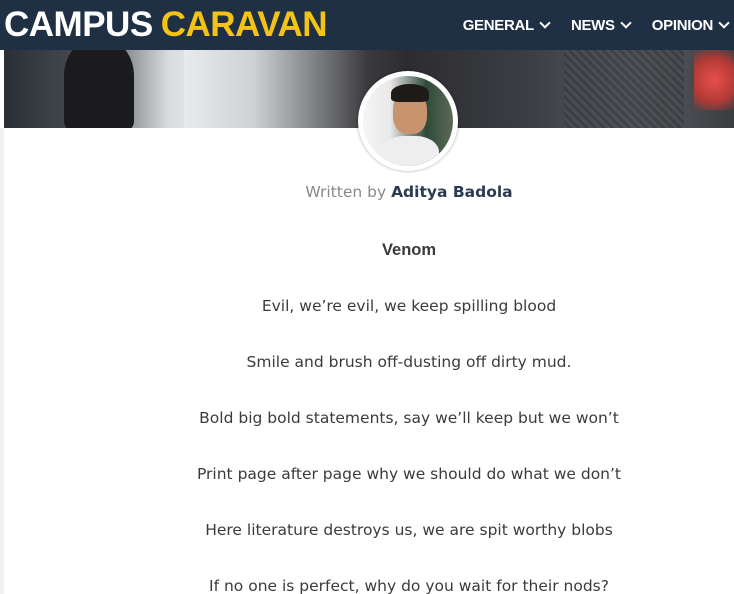 Image resolution: width=734 pixels, height=594 pixels. I want to click on main-nav: GENERAL NEWS OPINION, so click(587, 25).